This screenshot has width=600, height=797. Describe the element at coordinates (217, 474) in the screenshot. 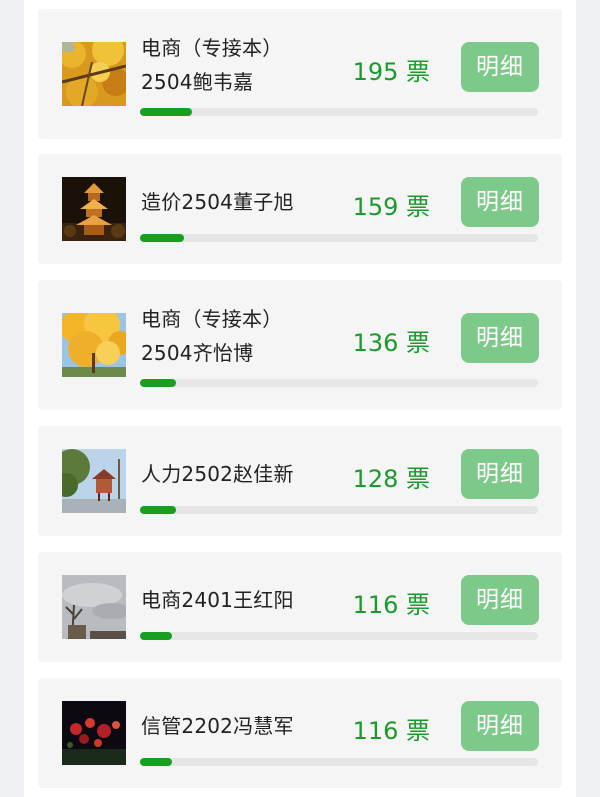

I see `candidate-name: 人力2502赵佳新` at that location.